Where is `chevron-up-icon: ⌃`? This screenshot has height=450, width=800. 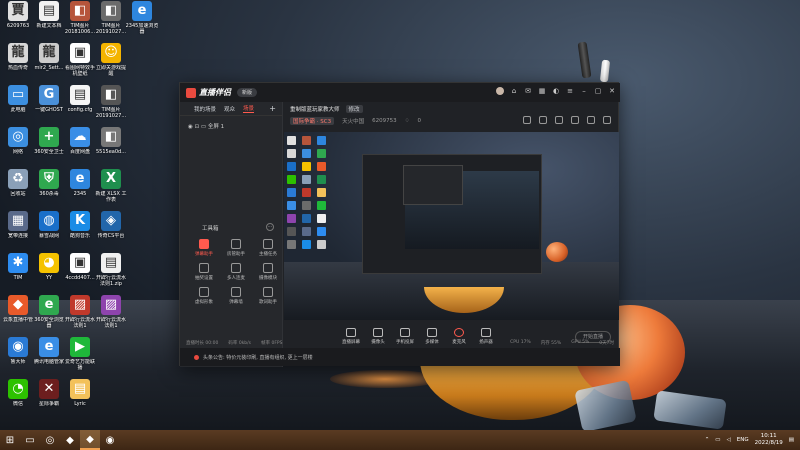 chevron-up-icon: ⌃ is located at coordinates (707, 440).